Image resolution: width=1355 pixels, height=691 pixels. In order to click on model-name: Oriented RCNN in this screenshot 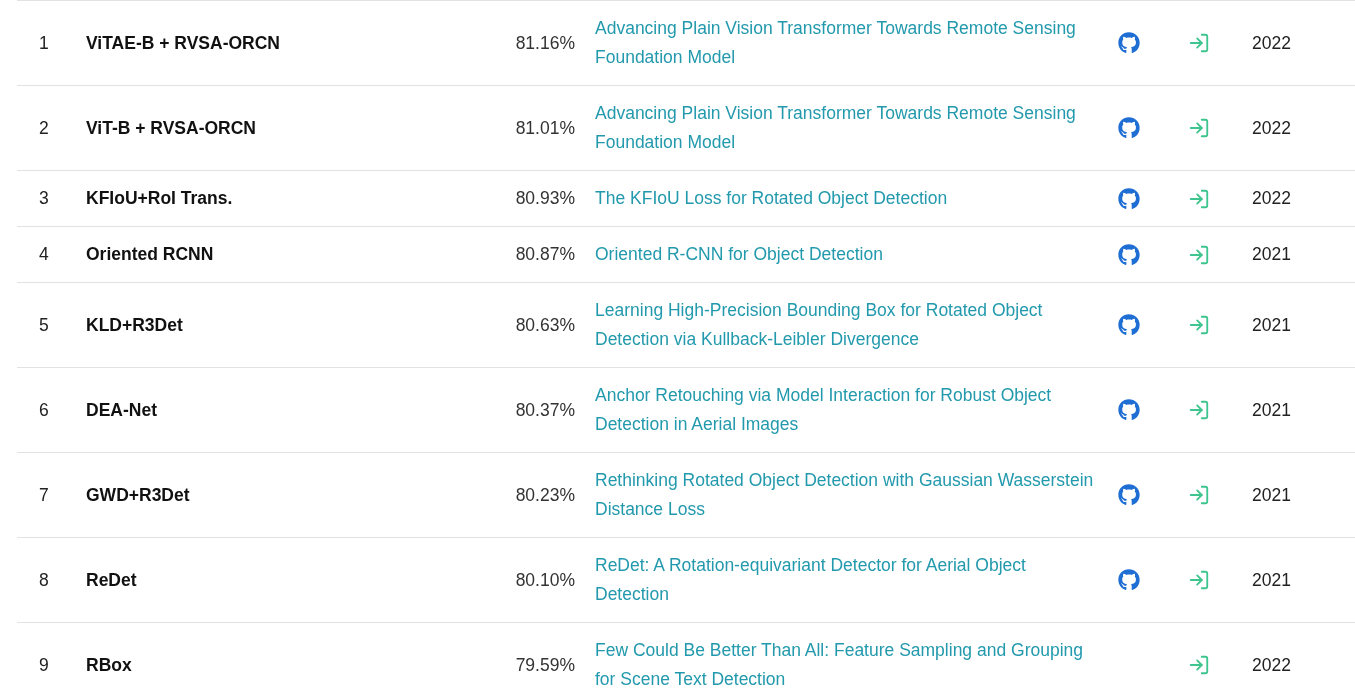, I will do `click(150, 254)`.